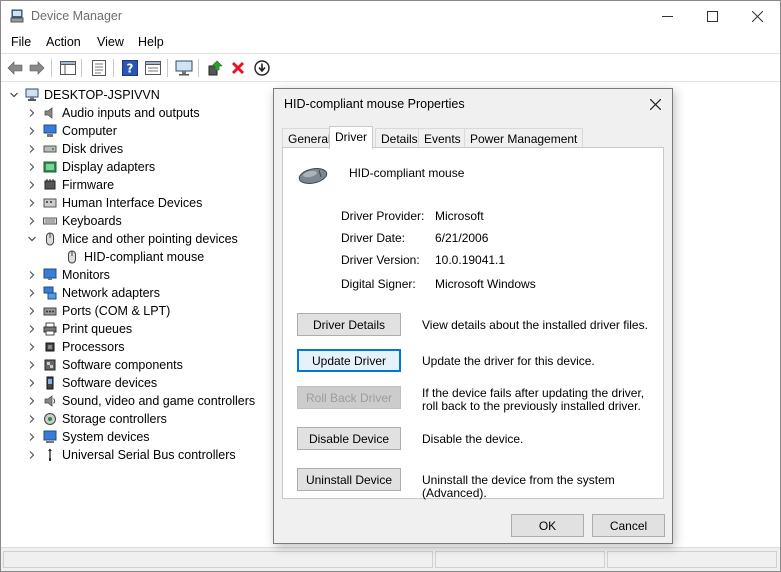 This screenshot has width=781, height=572. What do you see at coordinates (105, 365) in the screenshot?
I see `tree-category-item: Software components` at bounding box center [105, 365].